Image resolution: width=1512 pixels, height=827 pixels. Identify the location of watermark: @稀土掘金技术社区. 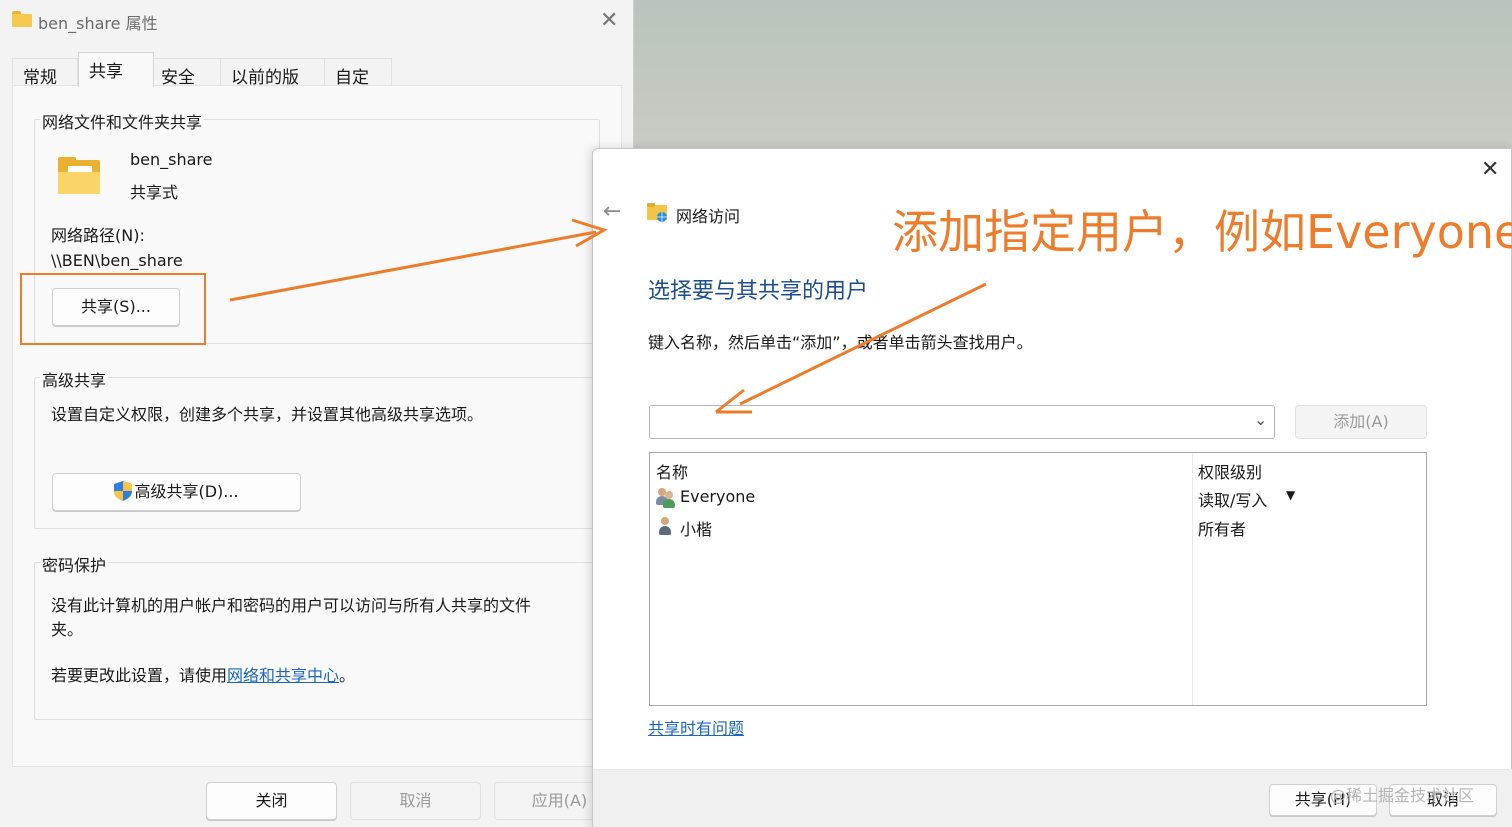
(1402, 795).